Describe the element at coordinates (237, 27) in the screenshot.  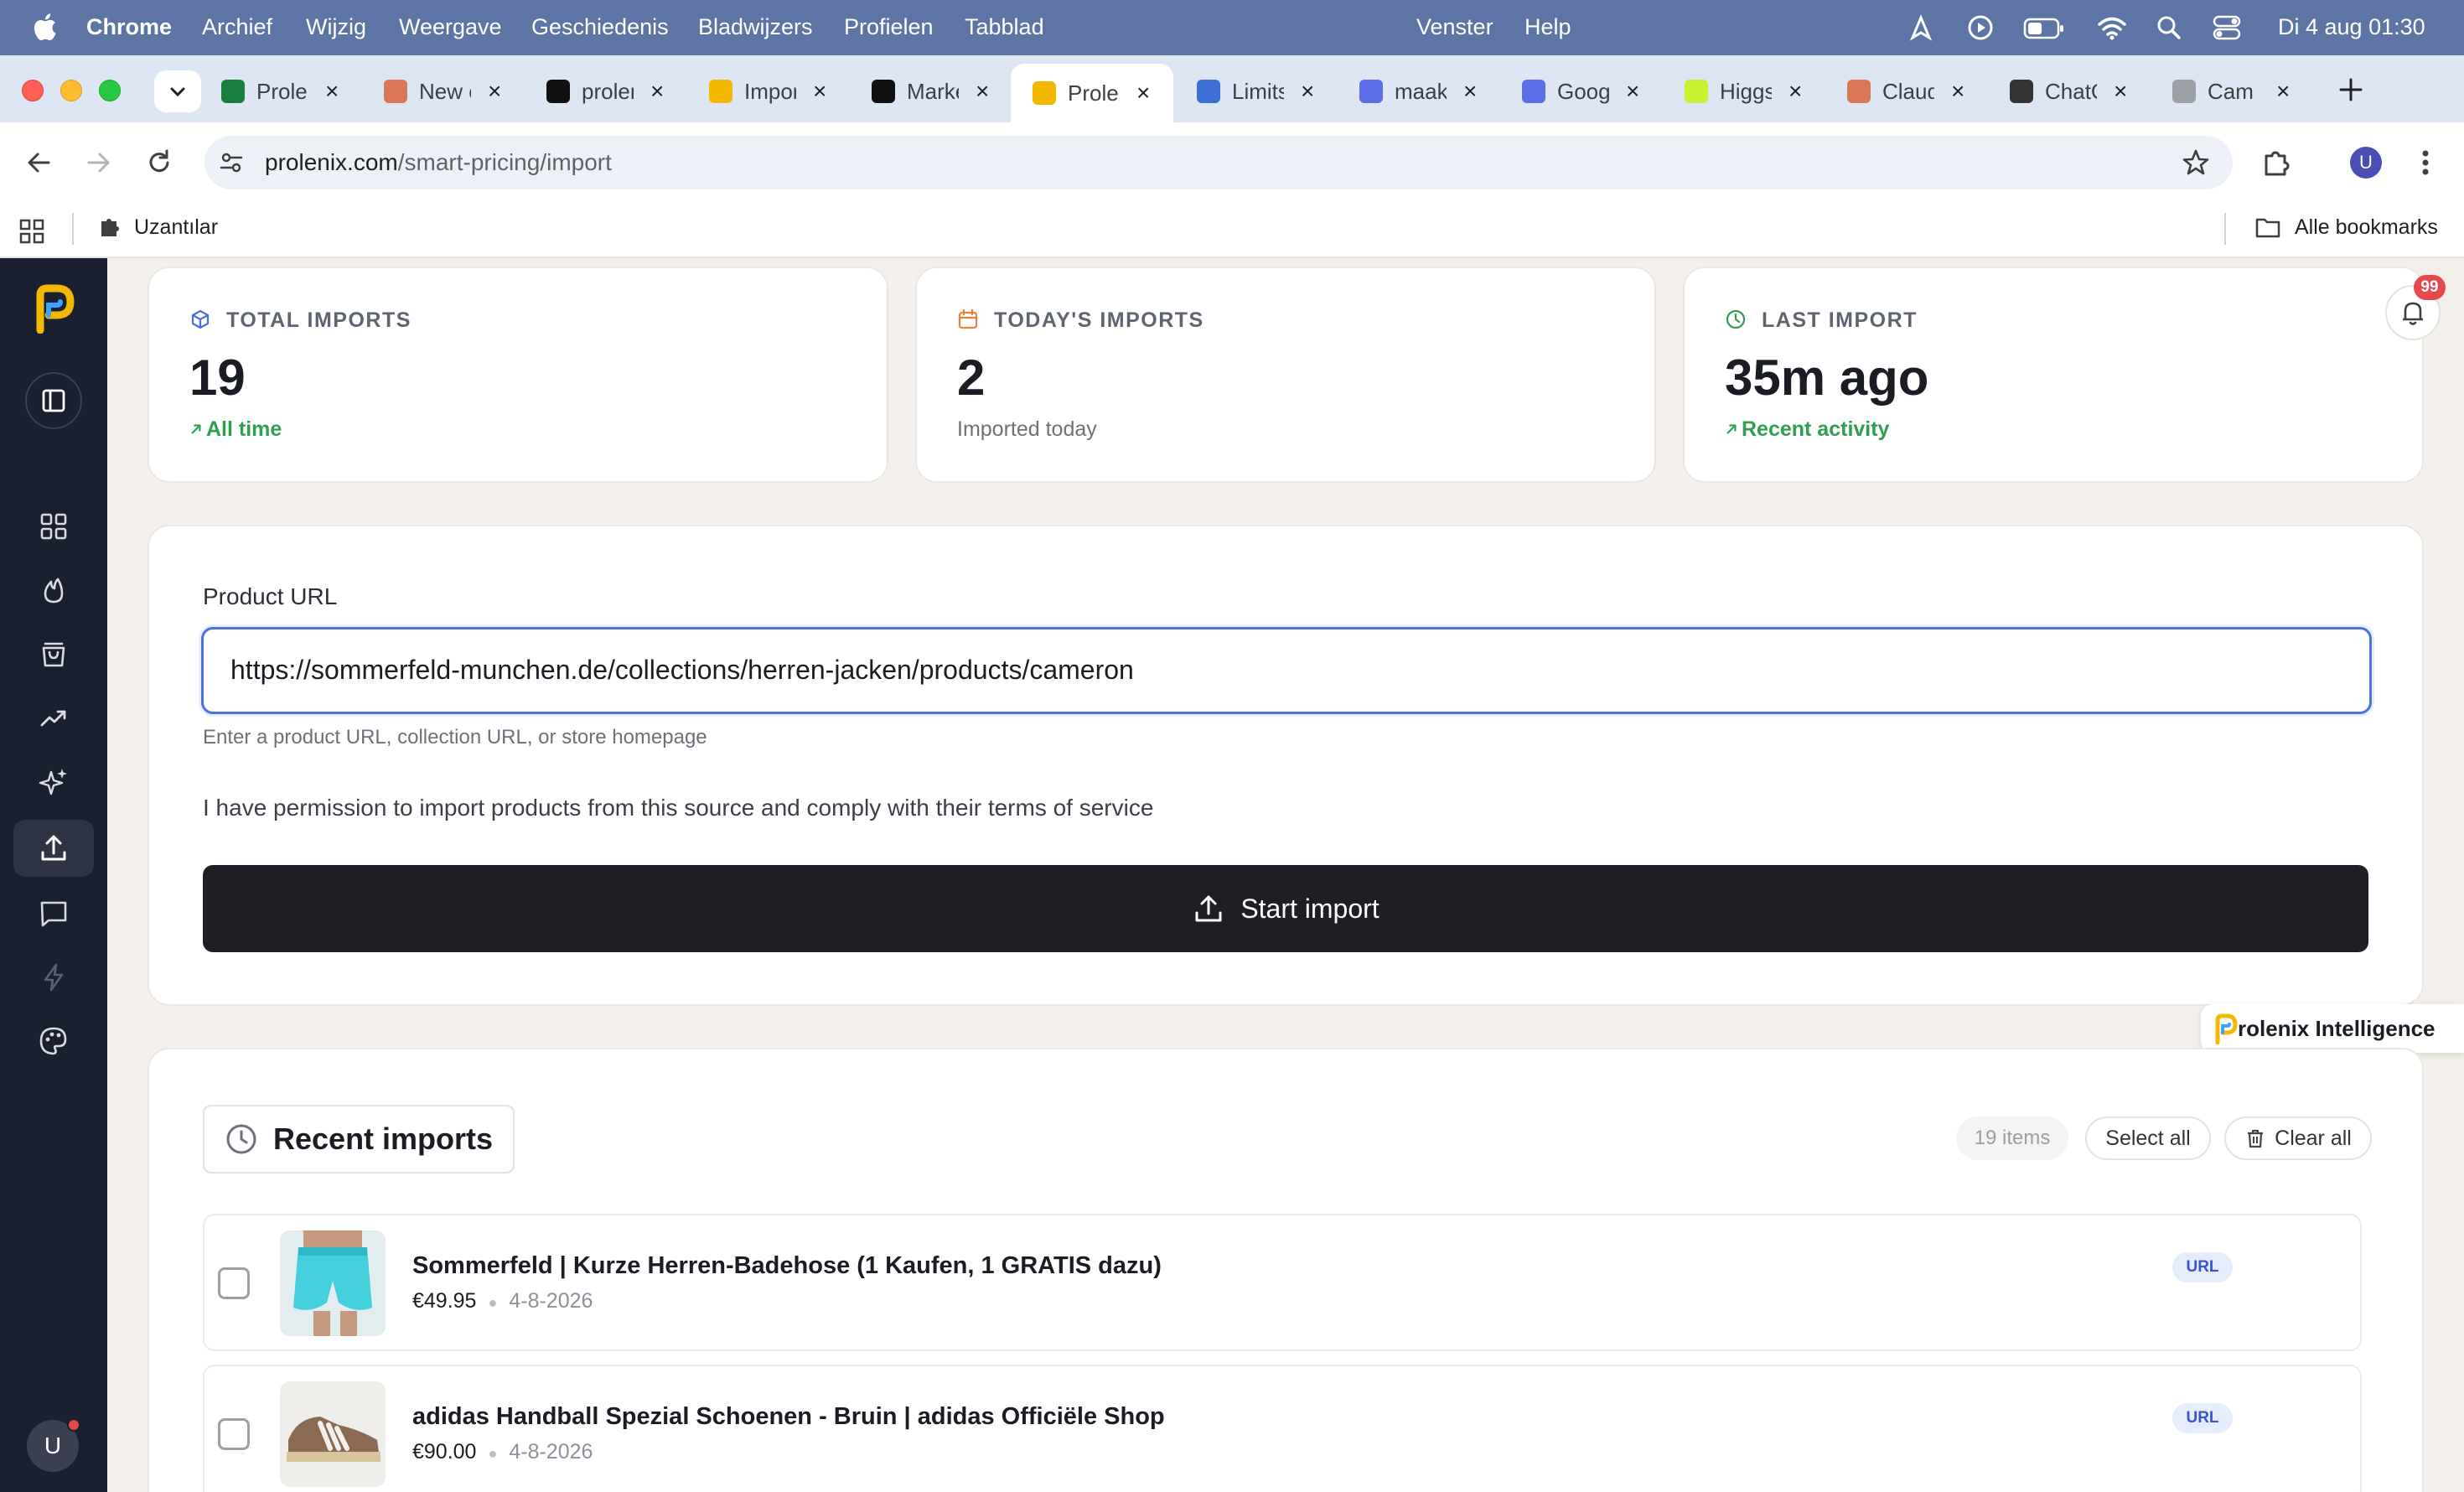
I see `menu-archief: Archief` at that location.